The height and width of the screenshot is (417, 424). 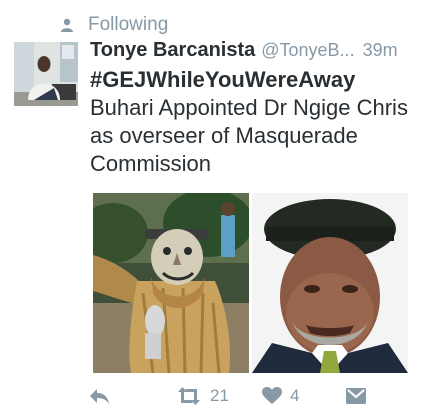 I want to click on retweet-count: 21, so click(x=219, y=395).